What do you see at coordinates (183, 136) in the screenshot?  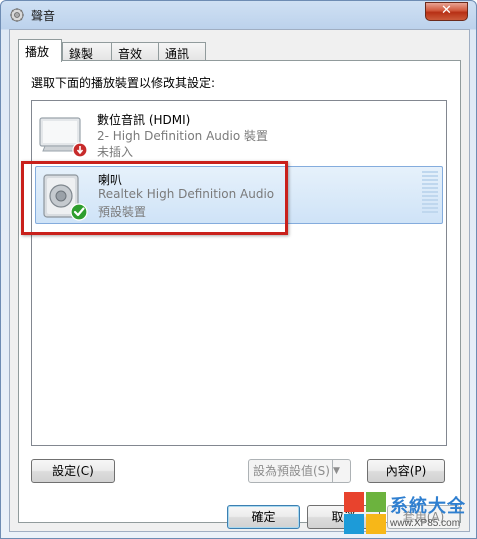 I see `device-description: 2- High Definition Audio 裝置` at bounding box center [183, 136].